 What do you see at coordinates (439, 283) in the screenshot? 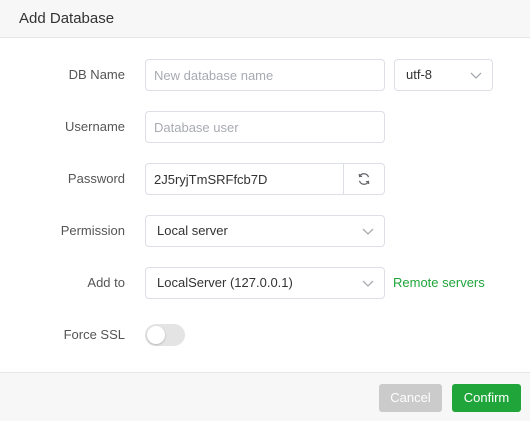
I see `remote-servers-link: Remote servers` at bounding box center [439, 283].